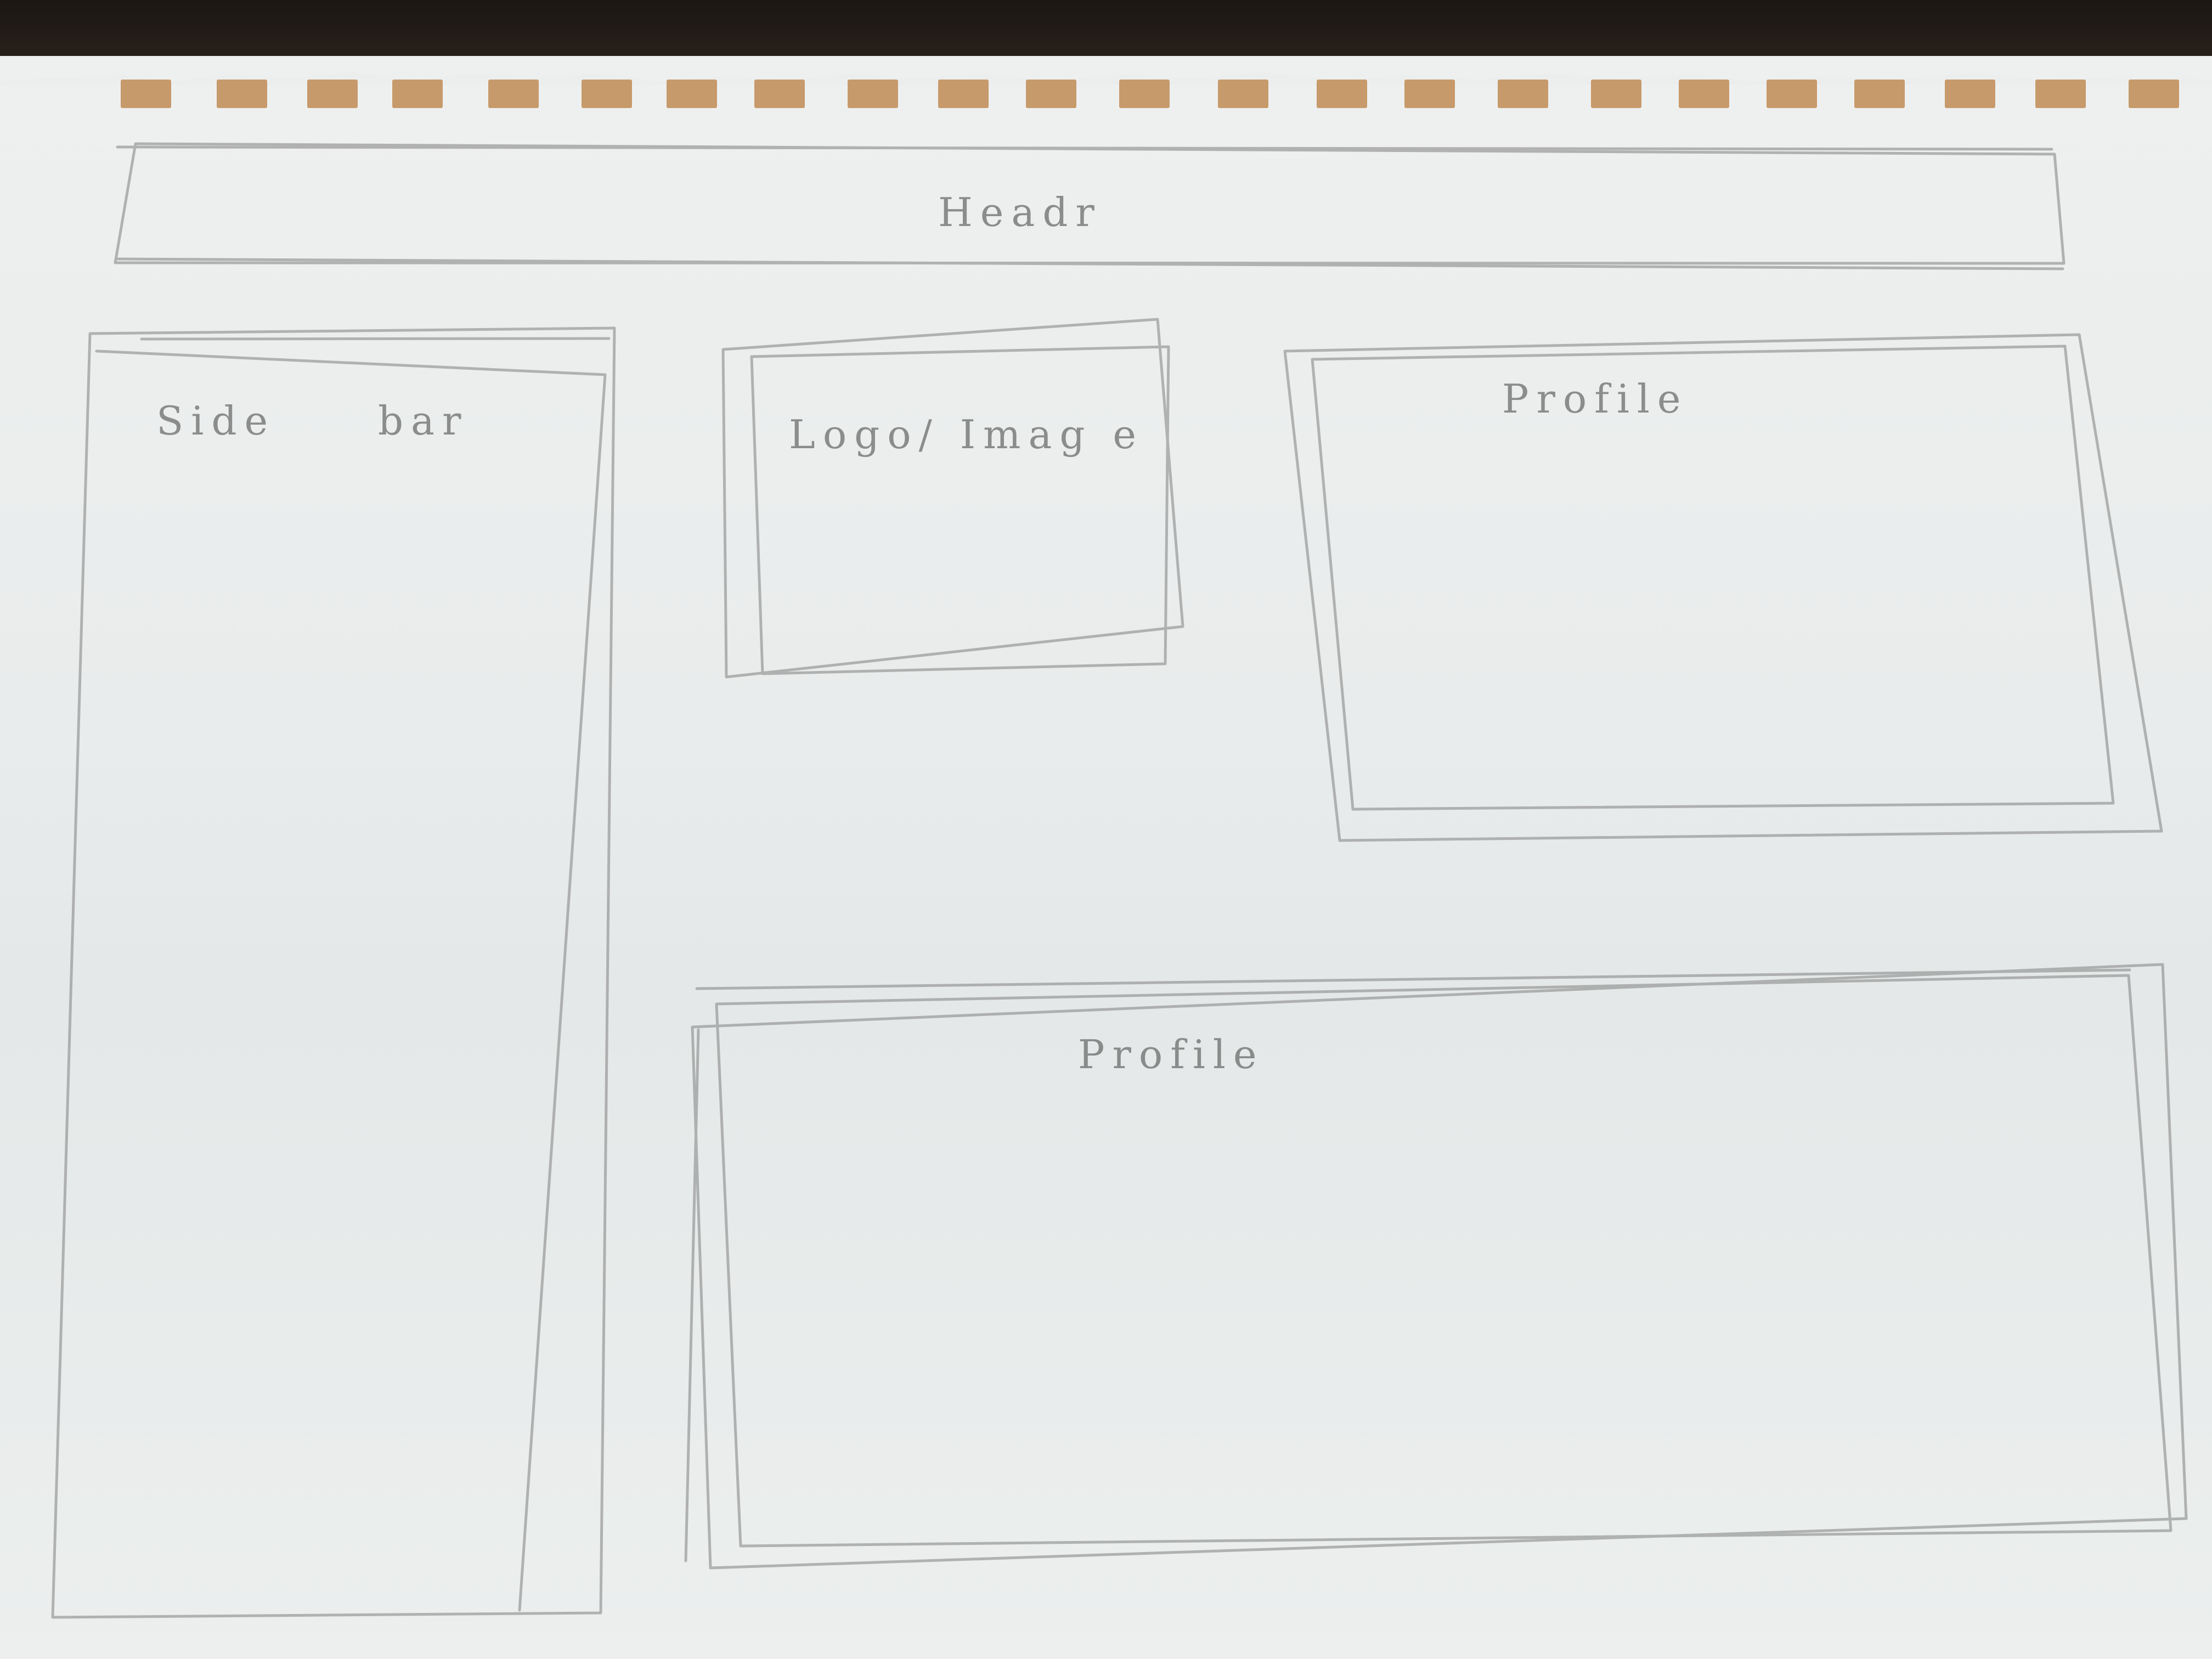 This screenshot has height=1659, width=2212. What do you see at coordinates (967, 435) in the screenshot?
I see `logo-image-label: Logo/ Imag e` at bounding box center [967, 435].